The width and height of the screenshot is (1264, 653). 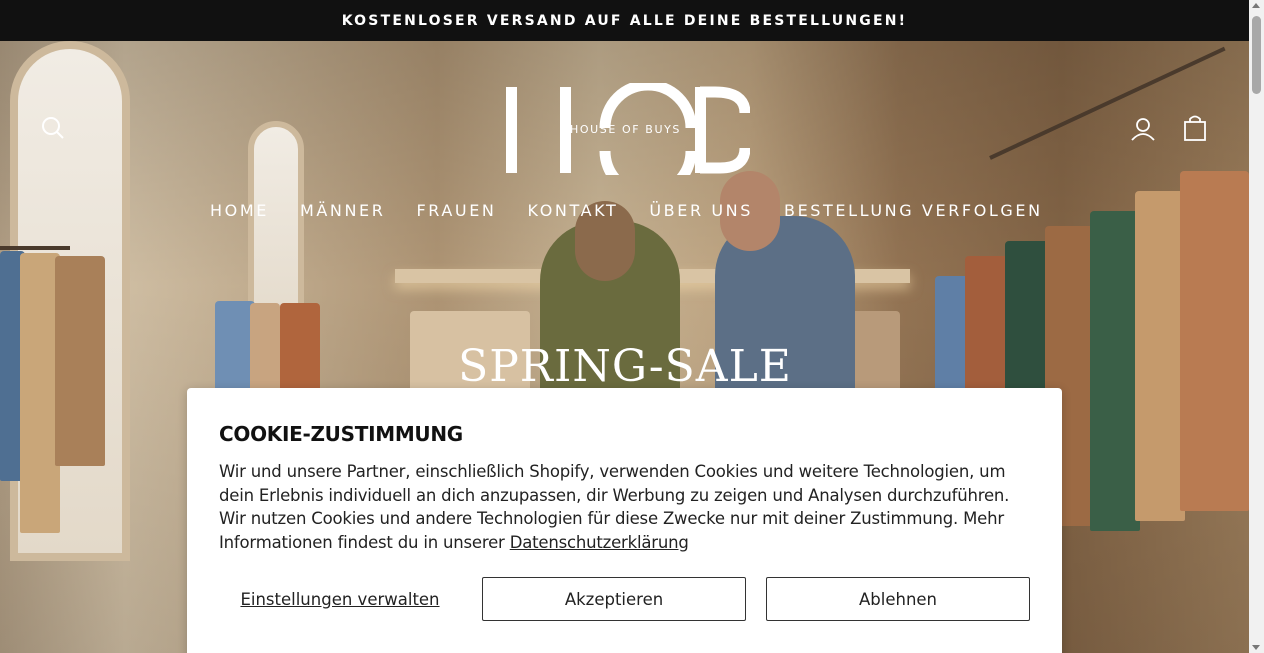 What do you see at coordinates (1256, 5) in the screenshot?
I see `scroll-up-arrow-icon` at bounding box center [1256, 5].